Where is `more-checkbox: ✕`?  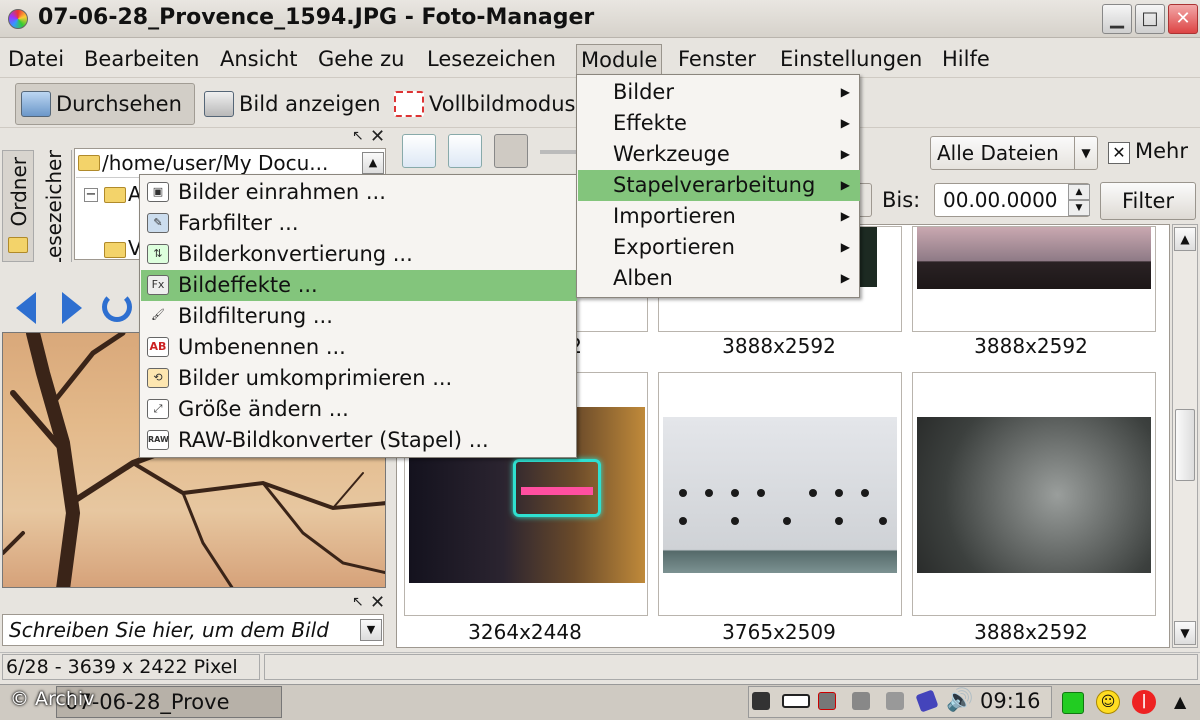 more-checkbox: ✕ is located at coordinates (1119, 153).